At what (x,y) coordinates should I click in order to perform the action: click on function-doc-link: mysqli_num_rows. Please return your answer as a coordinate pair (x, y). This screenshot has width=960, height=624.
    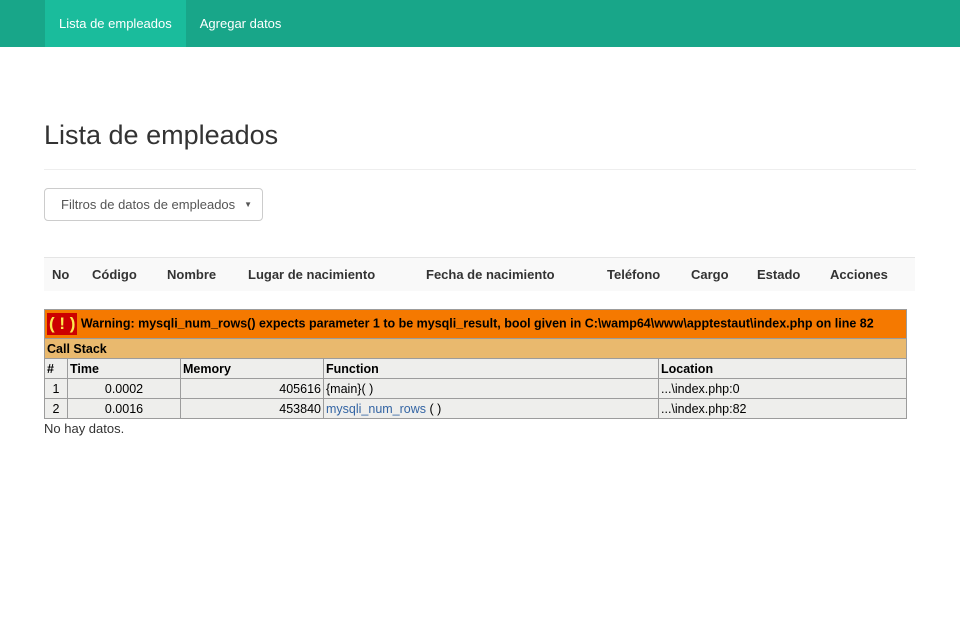
    Looking at the image, I should click on (376, 409).